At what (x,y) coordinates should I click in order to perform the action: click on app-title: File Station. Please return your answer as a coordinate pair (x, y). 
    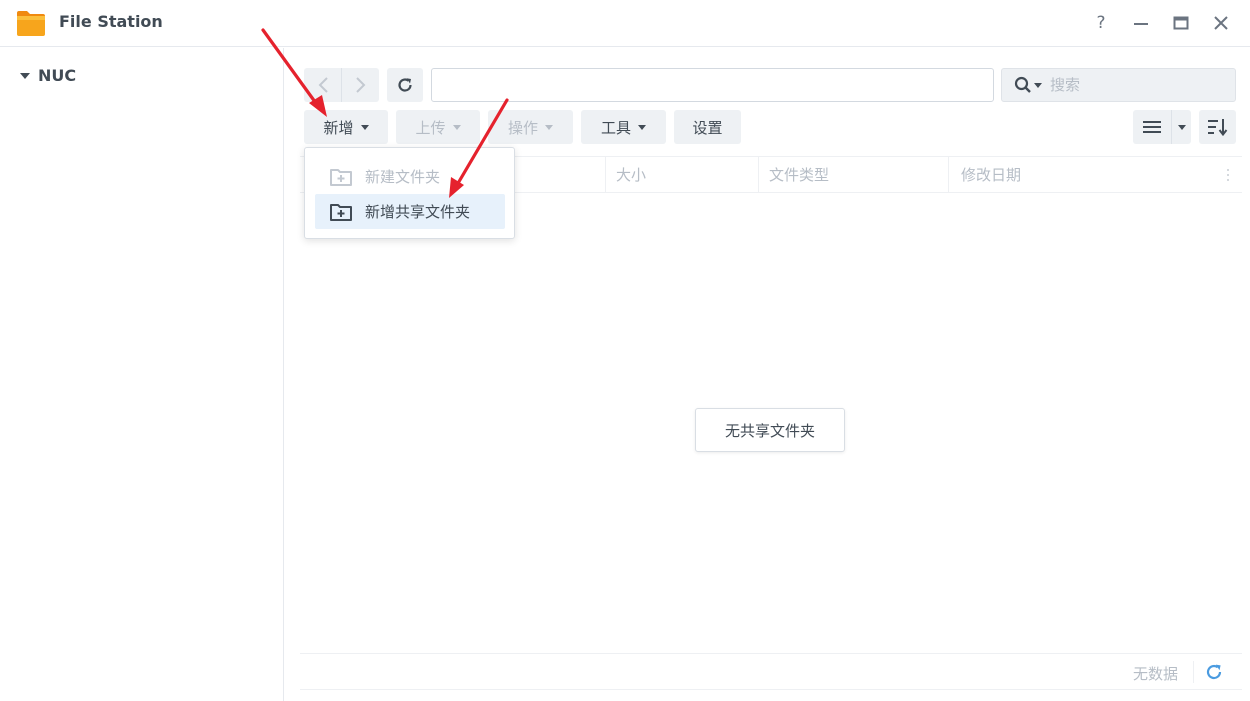
    Looking at the image, I should click on (111, 21).